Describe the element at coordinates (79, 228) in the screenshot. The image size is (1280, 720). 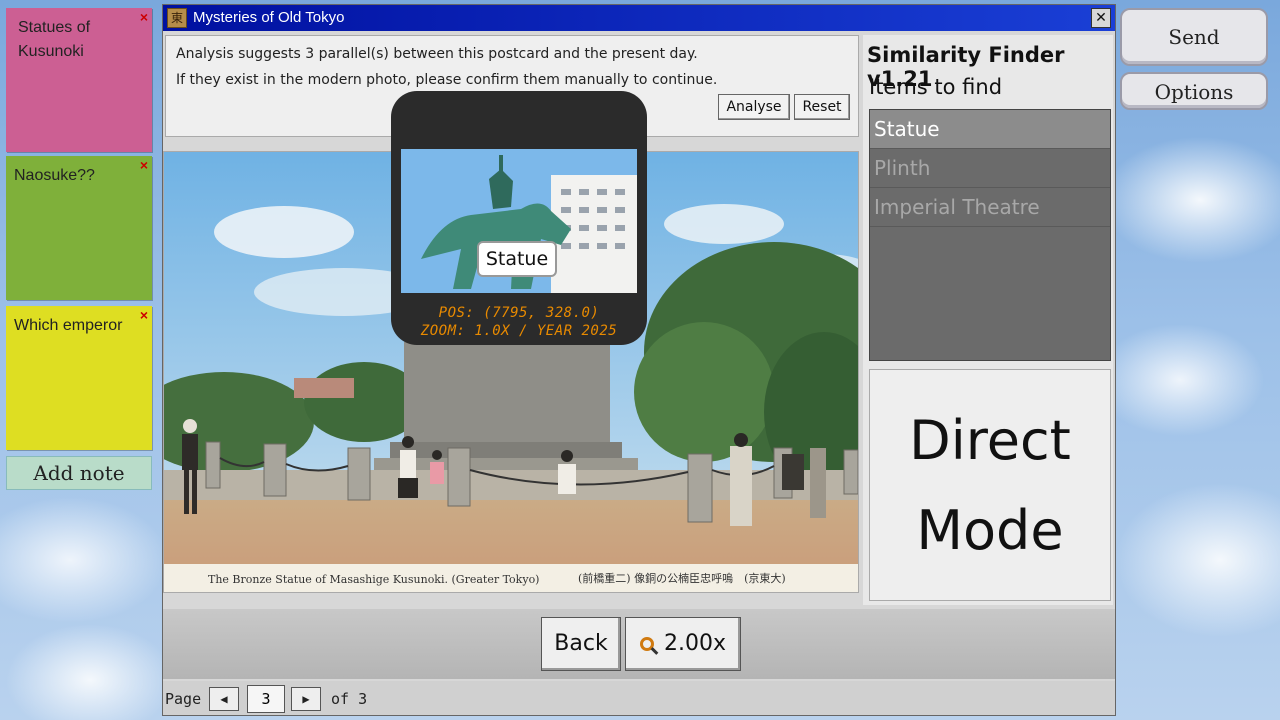
I see `sticky-note-2: Naosuke?? ×` at that location.